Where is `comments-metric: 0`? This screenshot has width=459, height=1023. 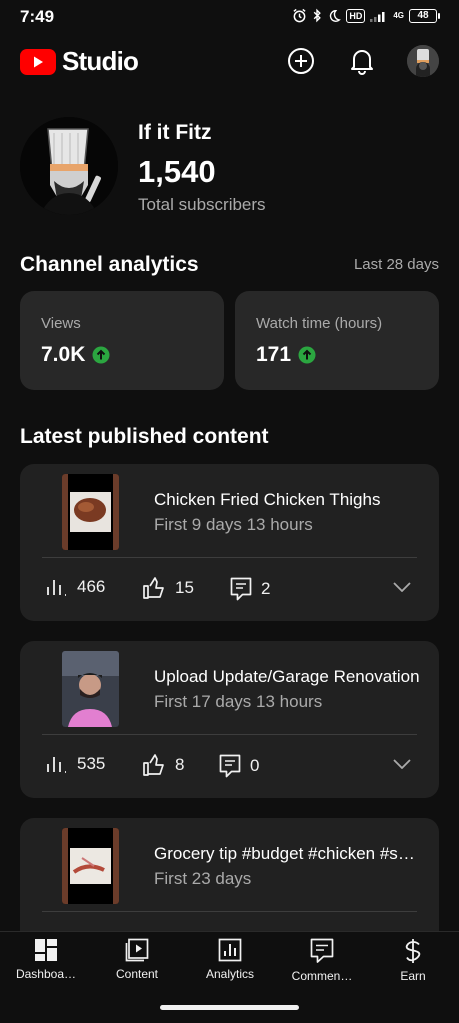 comments-metric: 0 is located at coordinates (239, 766).